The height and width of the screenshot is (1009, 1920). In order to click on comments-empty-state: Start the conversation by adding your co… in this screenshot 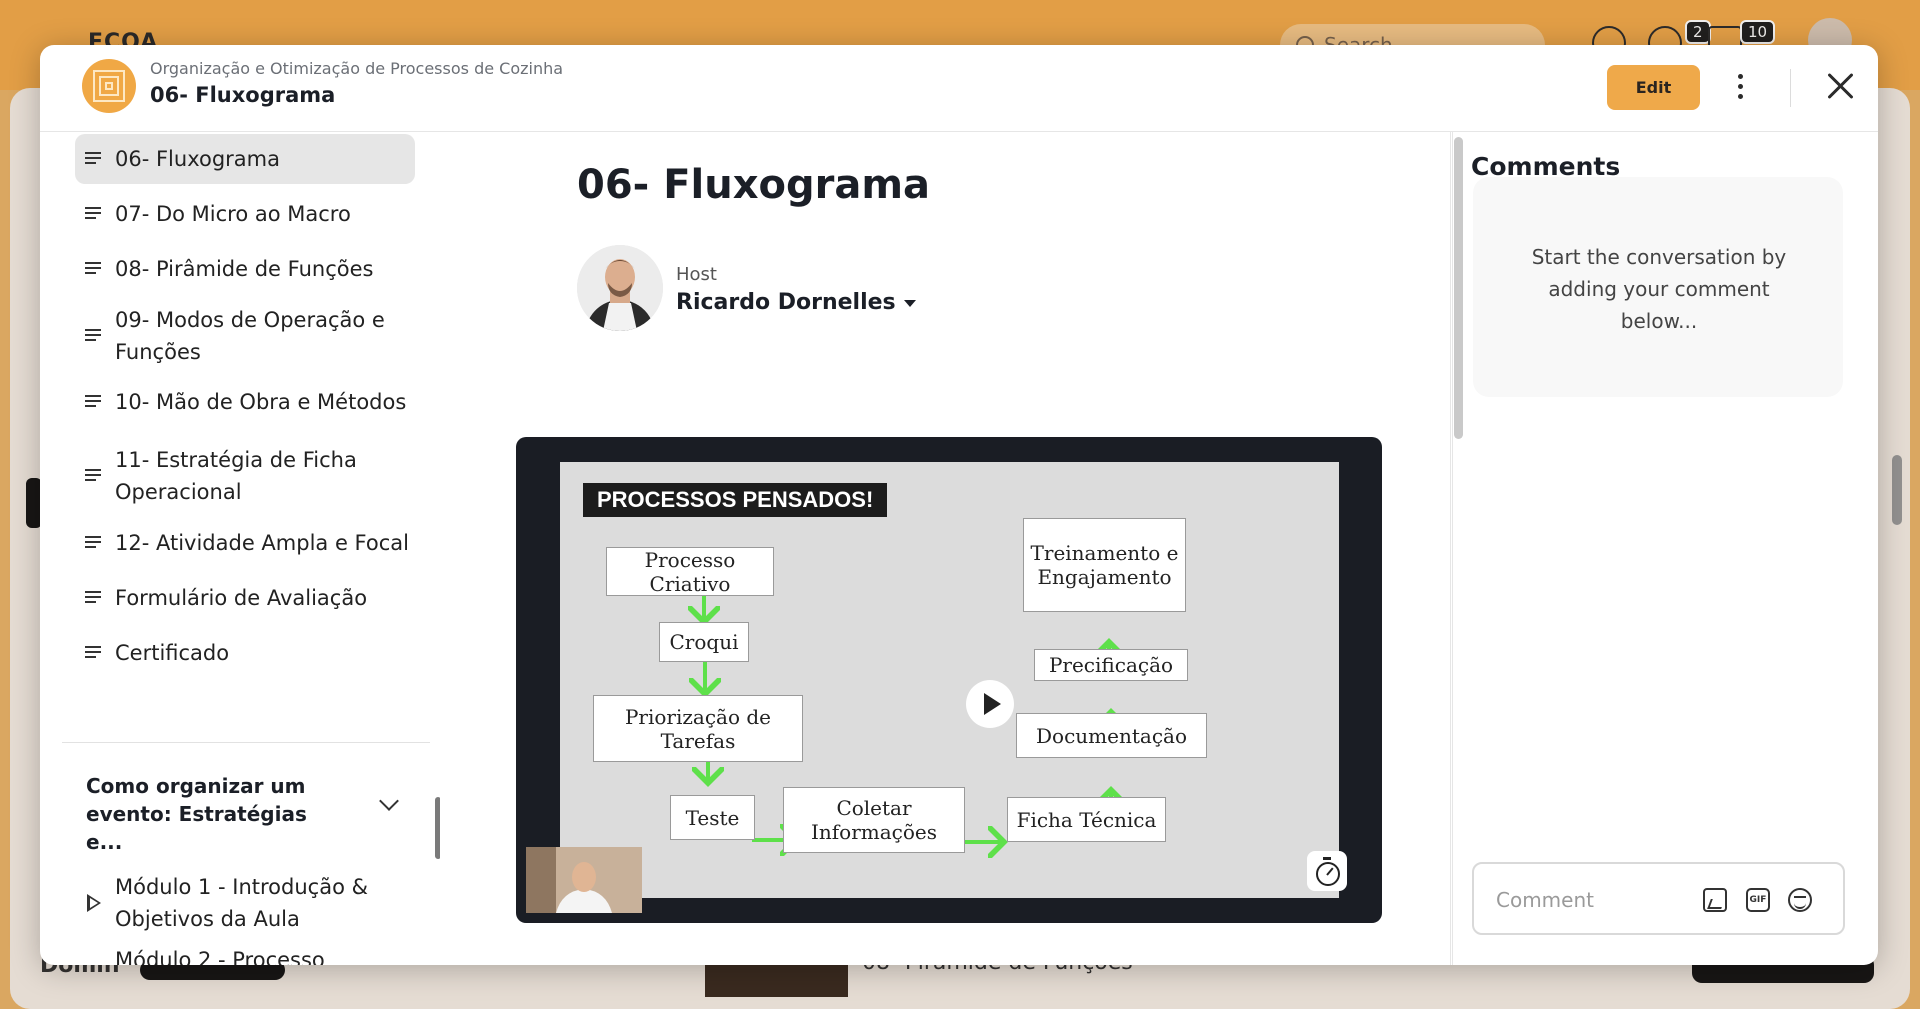, I will do `click(1658, 287)`.